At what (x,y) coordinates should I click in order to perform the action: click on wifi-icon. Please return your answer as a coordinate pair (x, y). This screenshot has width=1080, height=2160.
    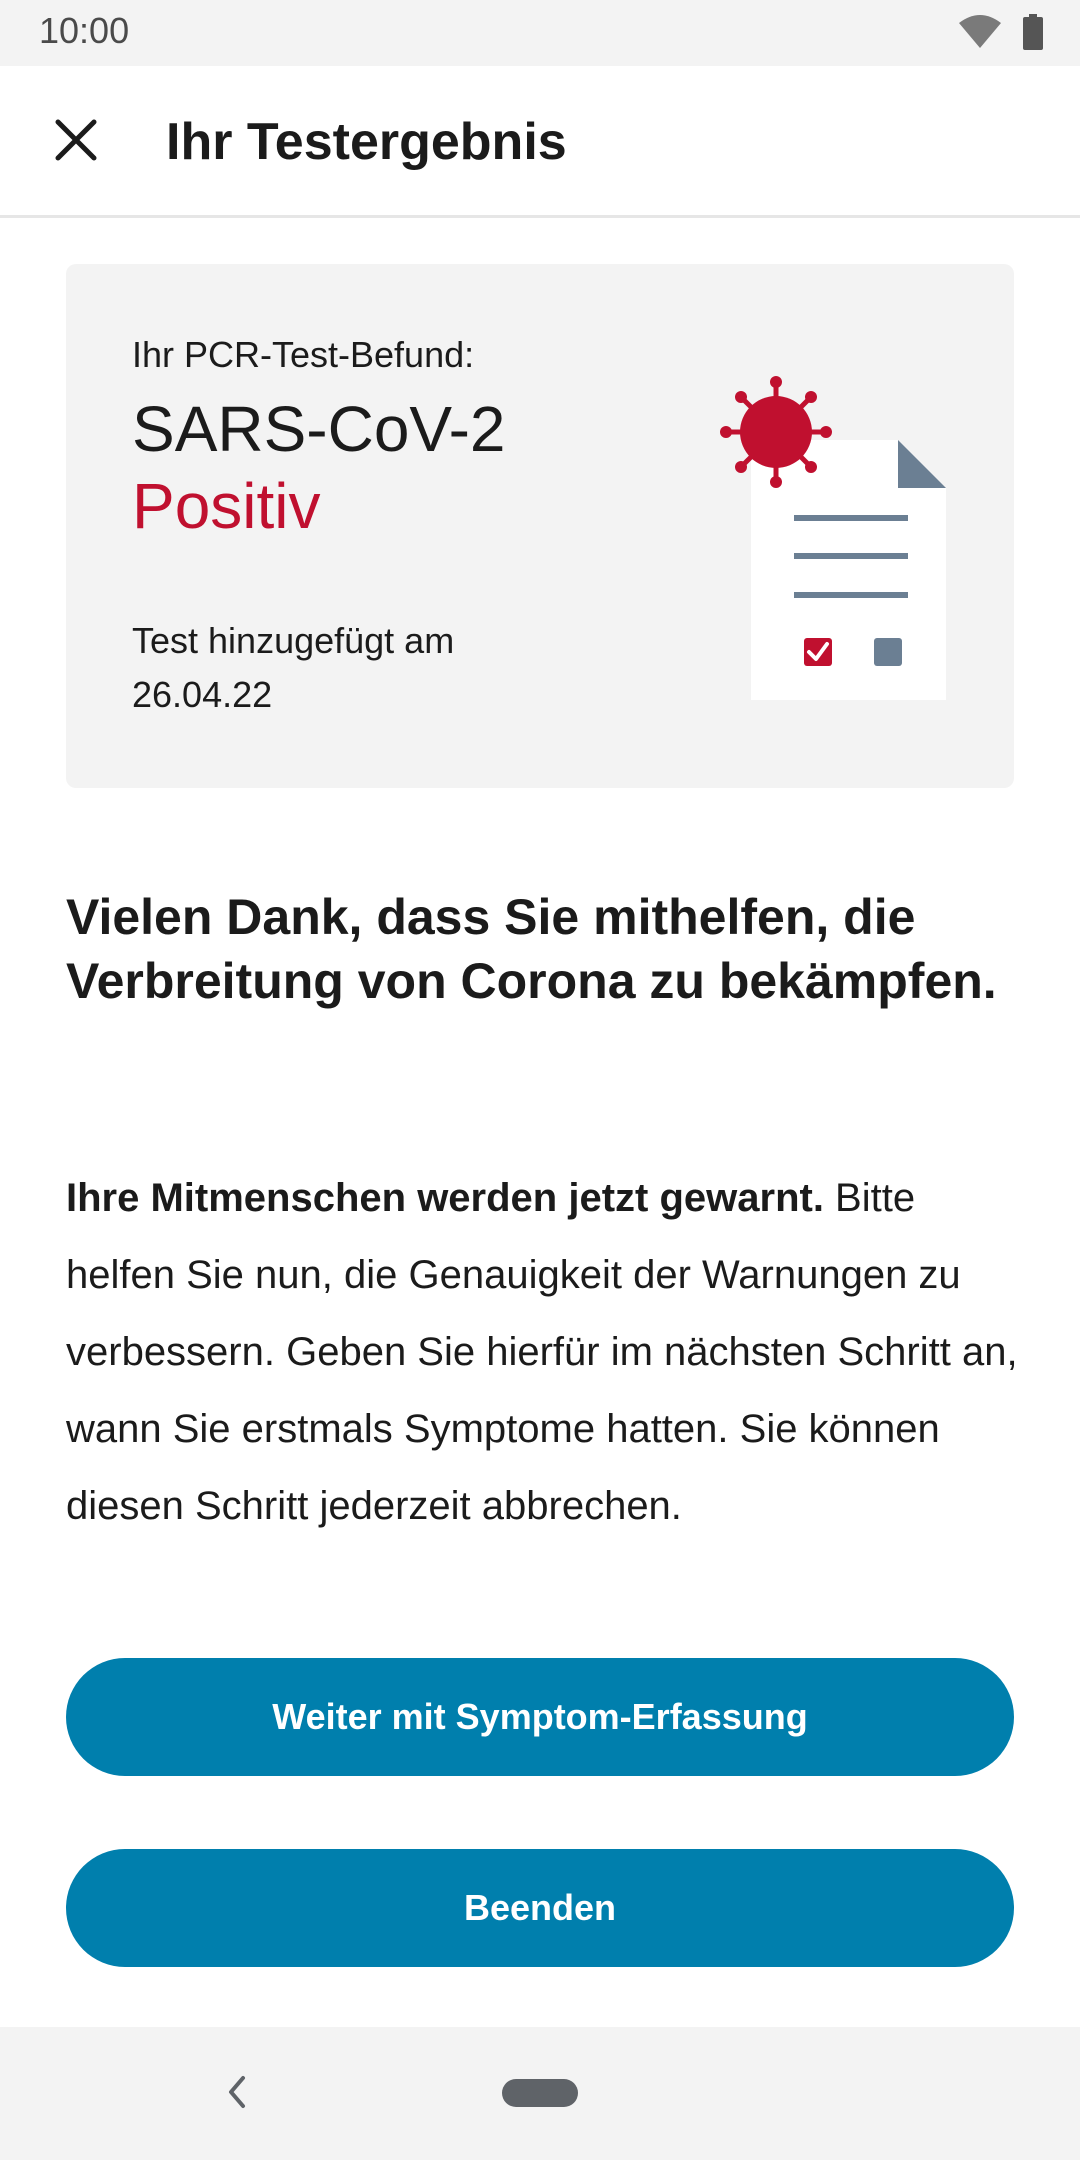
    Looking at the image, I should click on (980, 34).